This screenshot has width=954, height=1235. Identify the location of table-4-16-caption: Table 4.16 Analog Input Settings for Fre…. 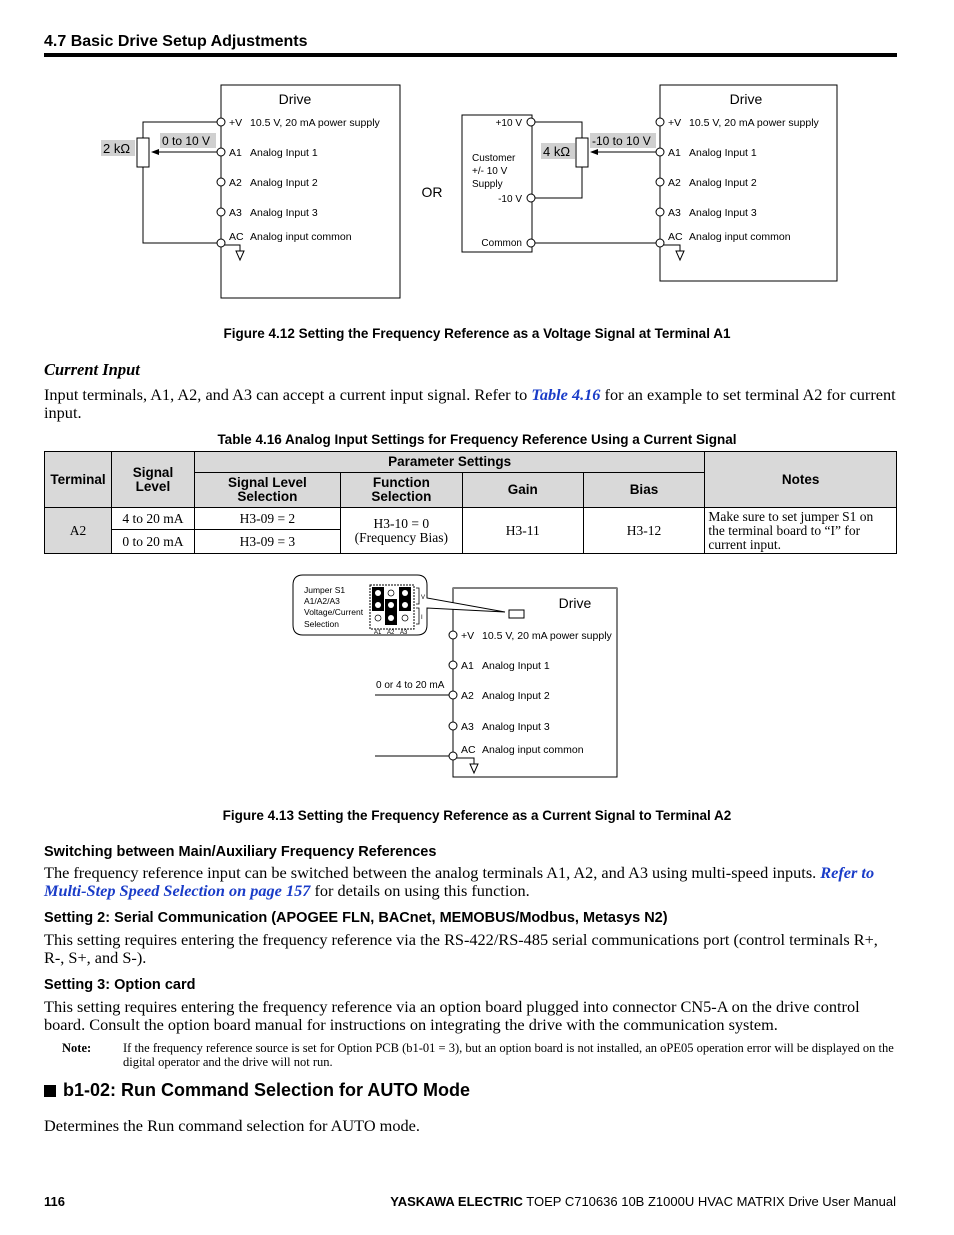
(477, 439).